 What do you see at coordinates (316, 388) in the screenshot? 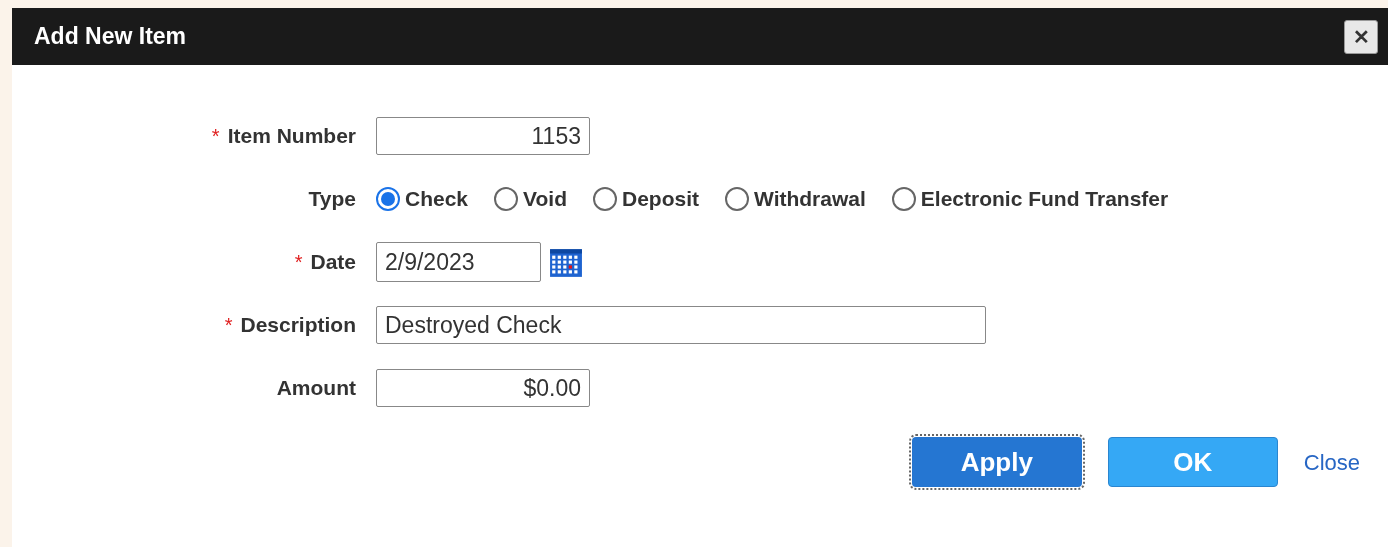
I see `field-label: Amount` at bounding box center [316, 388].